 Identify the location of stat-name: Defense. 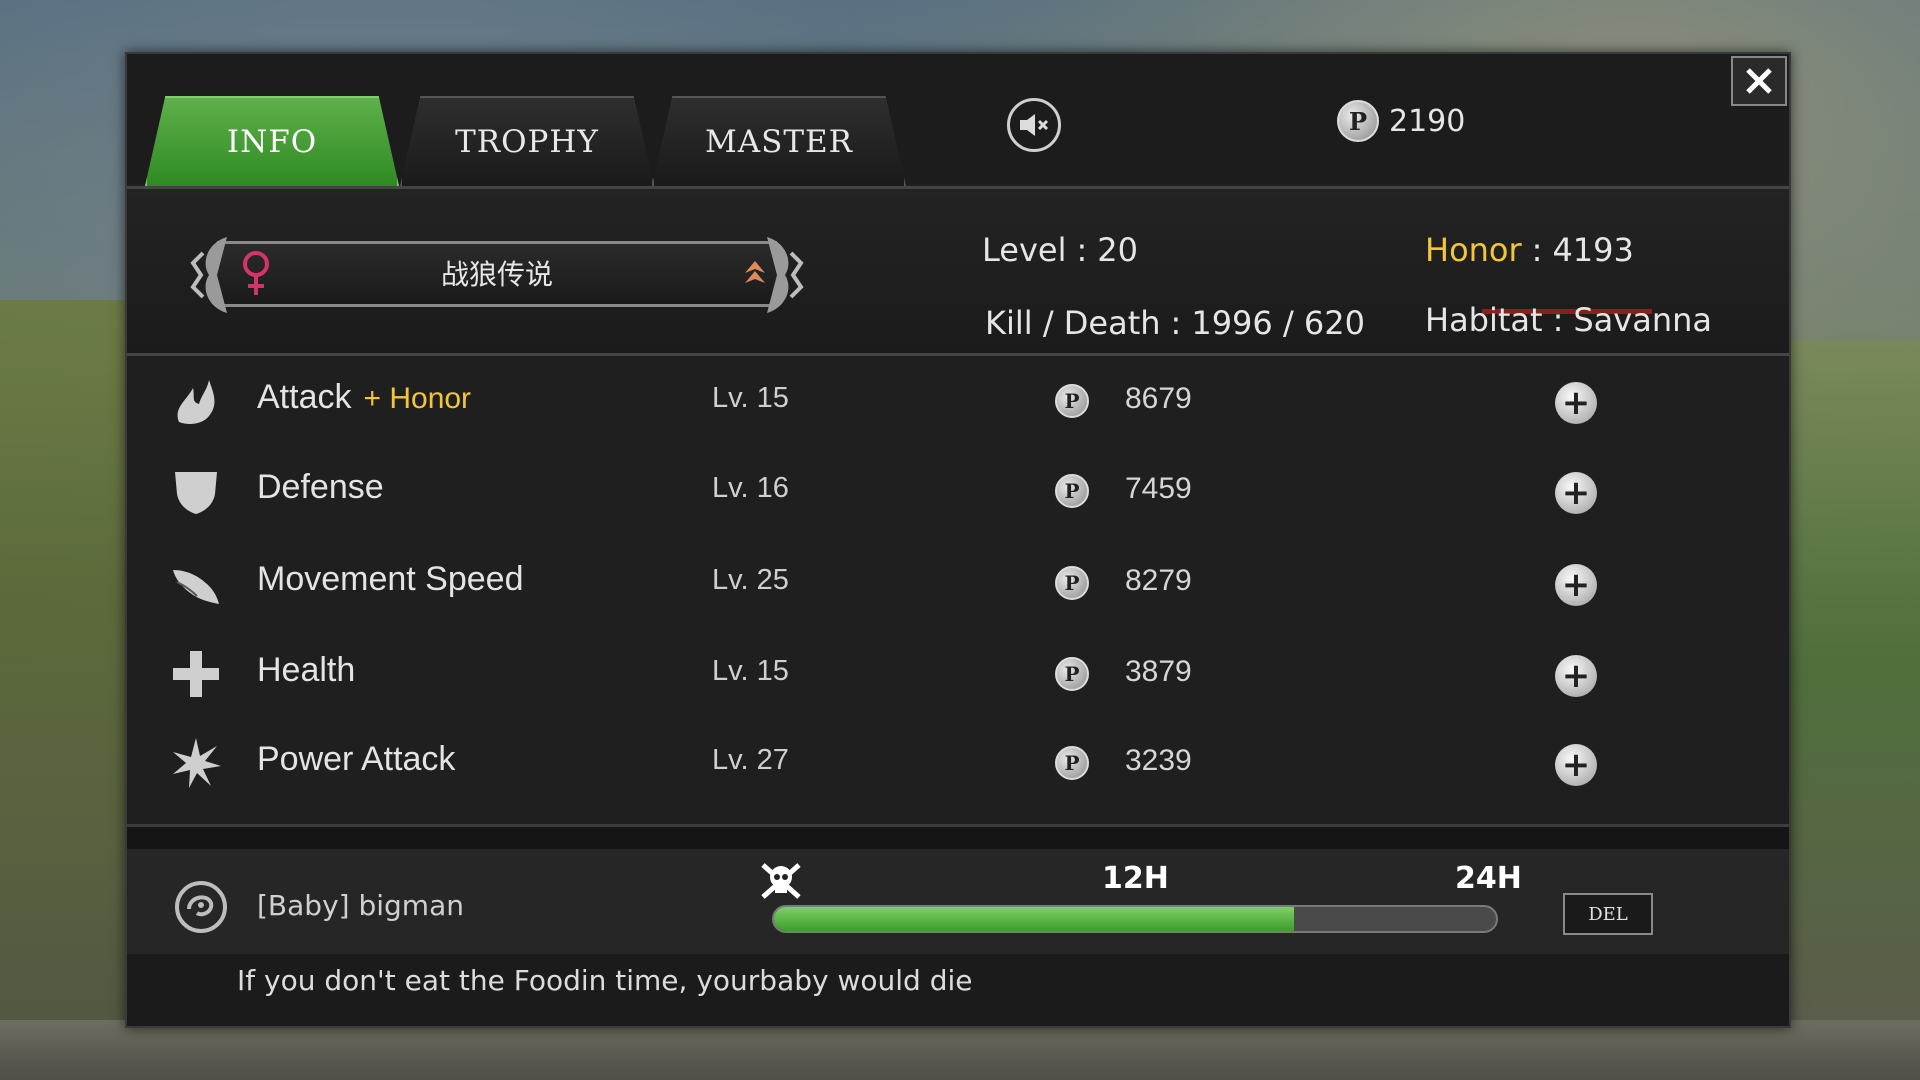
(326, 487).